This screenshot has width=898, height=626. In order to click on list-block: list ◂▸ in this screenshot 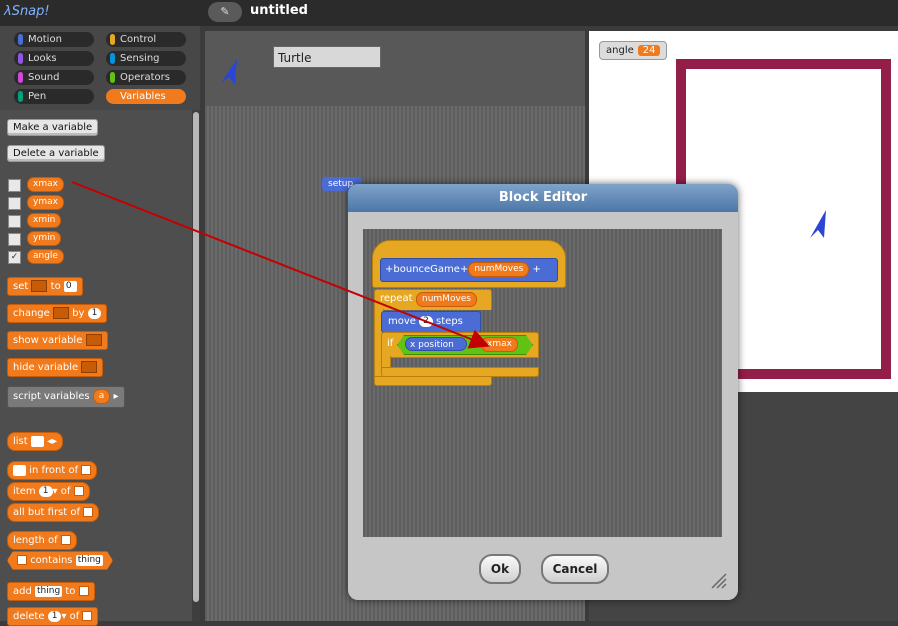, I will do `click(35, 441)`.